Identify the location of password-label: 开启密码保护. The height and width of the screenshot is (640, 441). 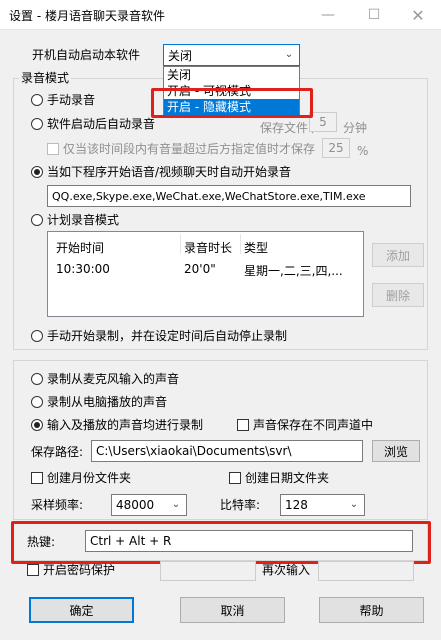
(79, 570).